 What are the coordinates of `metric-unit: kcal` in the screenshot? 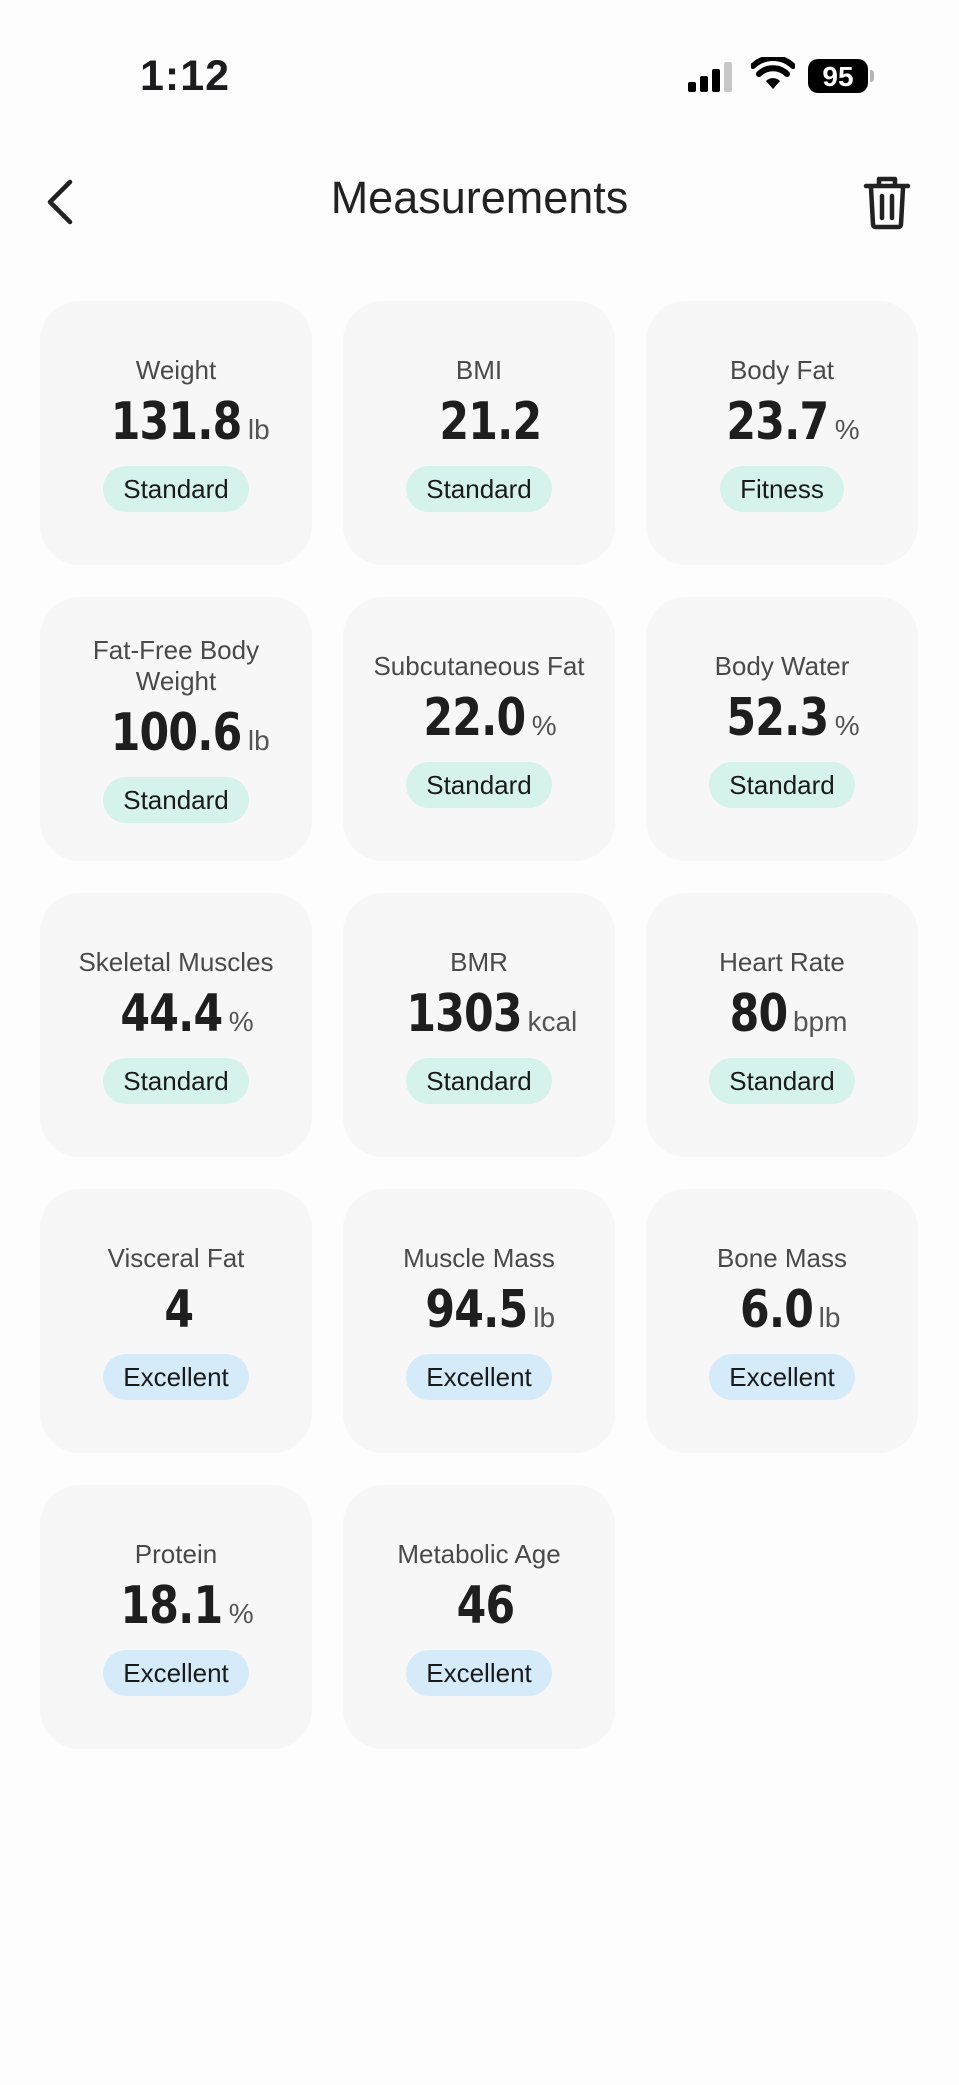 It's located at (552, 1021).